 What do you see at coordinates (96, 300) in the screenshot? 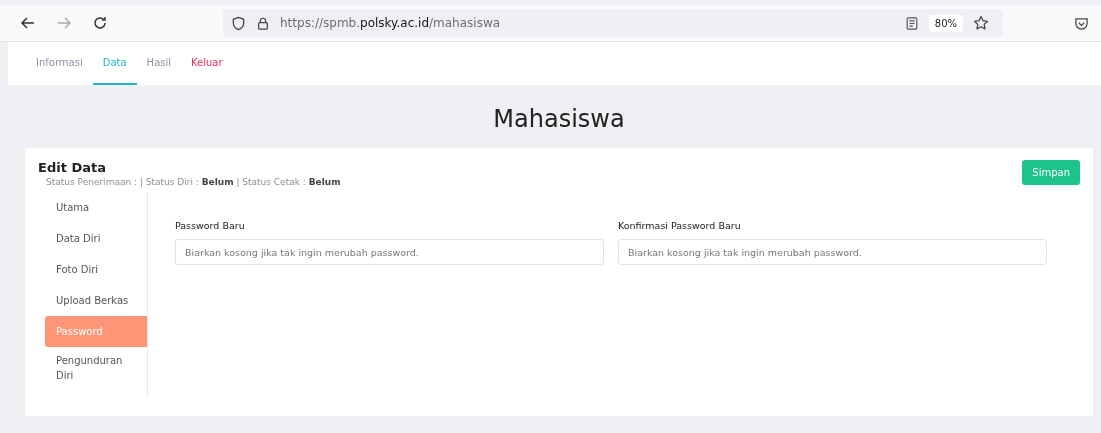
I see `sidebar-item: Upload Berkas` at bounding box center [96, 300].